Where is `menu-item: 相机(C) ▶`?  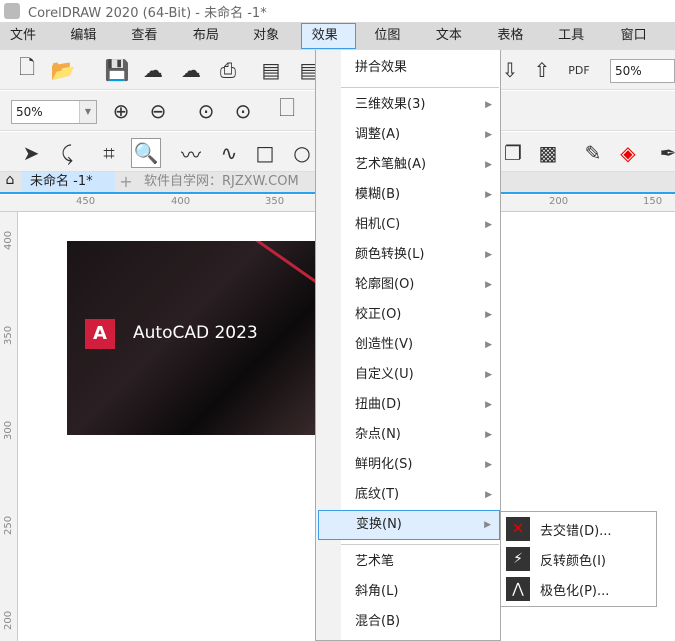 menu-item: 相机(C) ▶ is located at coordinates (409, 225).